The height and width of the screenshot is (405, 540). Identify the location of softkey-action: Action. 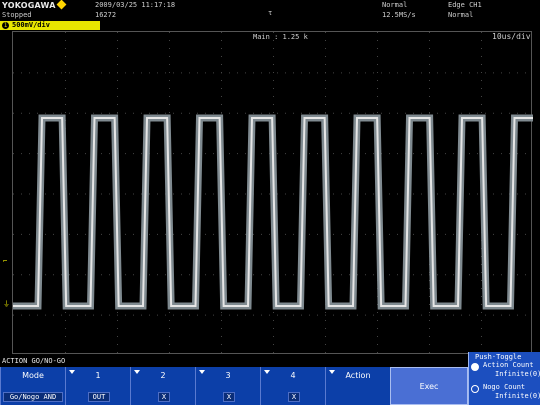
(357, 386).